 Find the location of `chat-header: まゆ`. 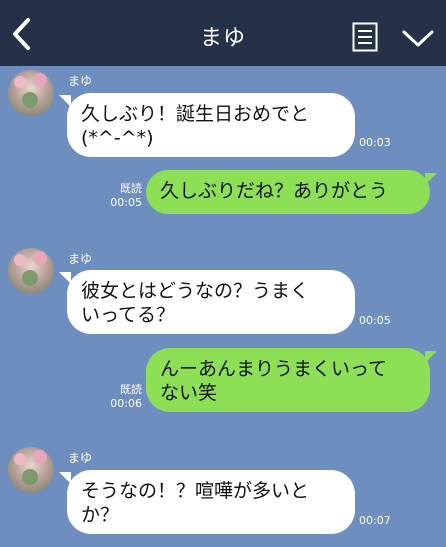

chat-header: まゆ is located at coordinates (223, 33).